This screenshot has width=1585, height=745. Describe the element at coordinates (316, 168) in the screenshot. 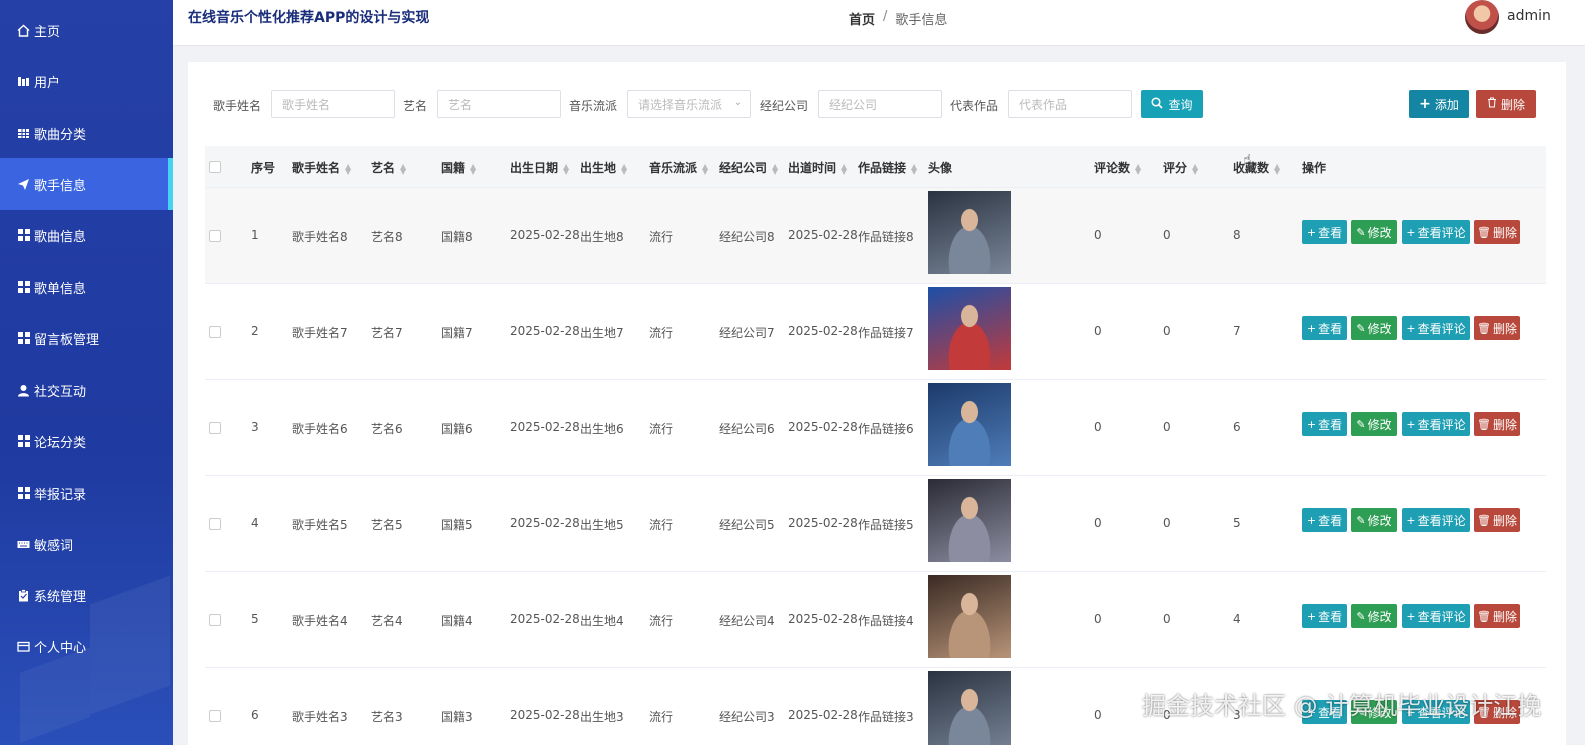

I see `column-header-label: 歌手姓名` at that location.